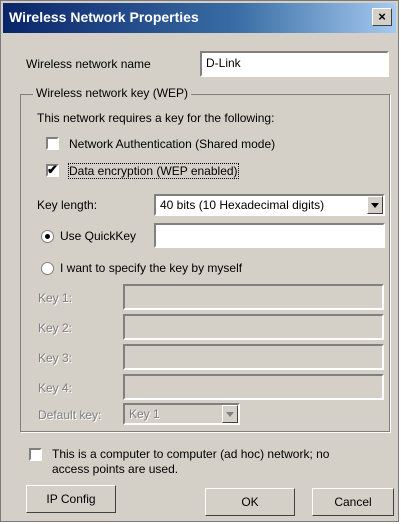  Describe the element at coordinates (382, 17) in the screenshot. I see `close-button: ×` at that location.